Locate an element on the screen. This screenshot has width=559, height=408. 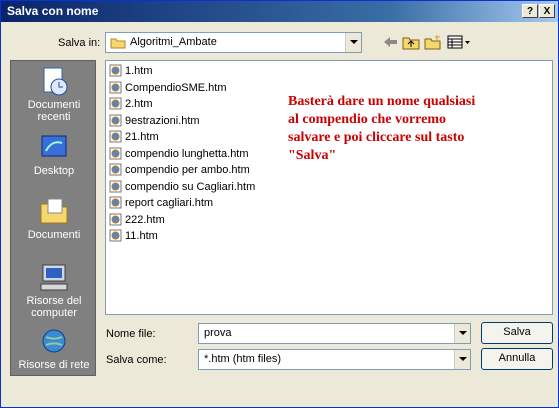
computer-icon is located at coordinates (54, 277).